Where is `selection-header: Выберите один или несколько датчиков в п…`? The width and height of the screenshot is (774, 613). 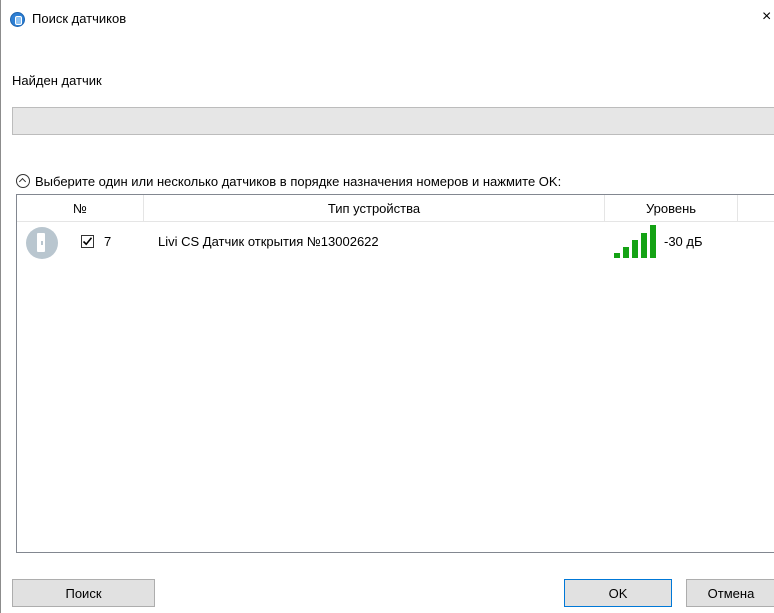 selection-header: Выберите один или несколько датчиков в п… is located at coordinates (288, 181).